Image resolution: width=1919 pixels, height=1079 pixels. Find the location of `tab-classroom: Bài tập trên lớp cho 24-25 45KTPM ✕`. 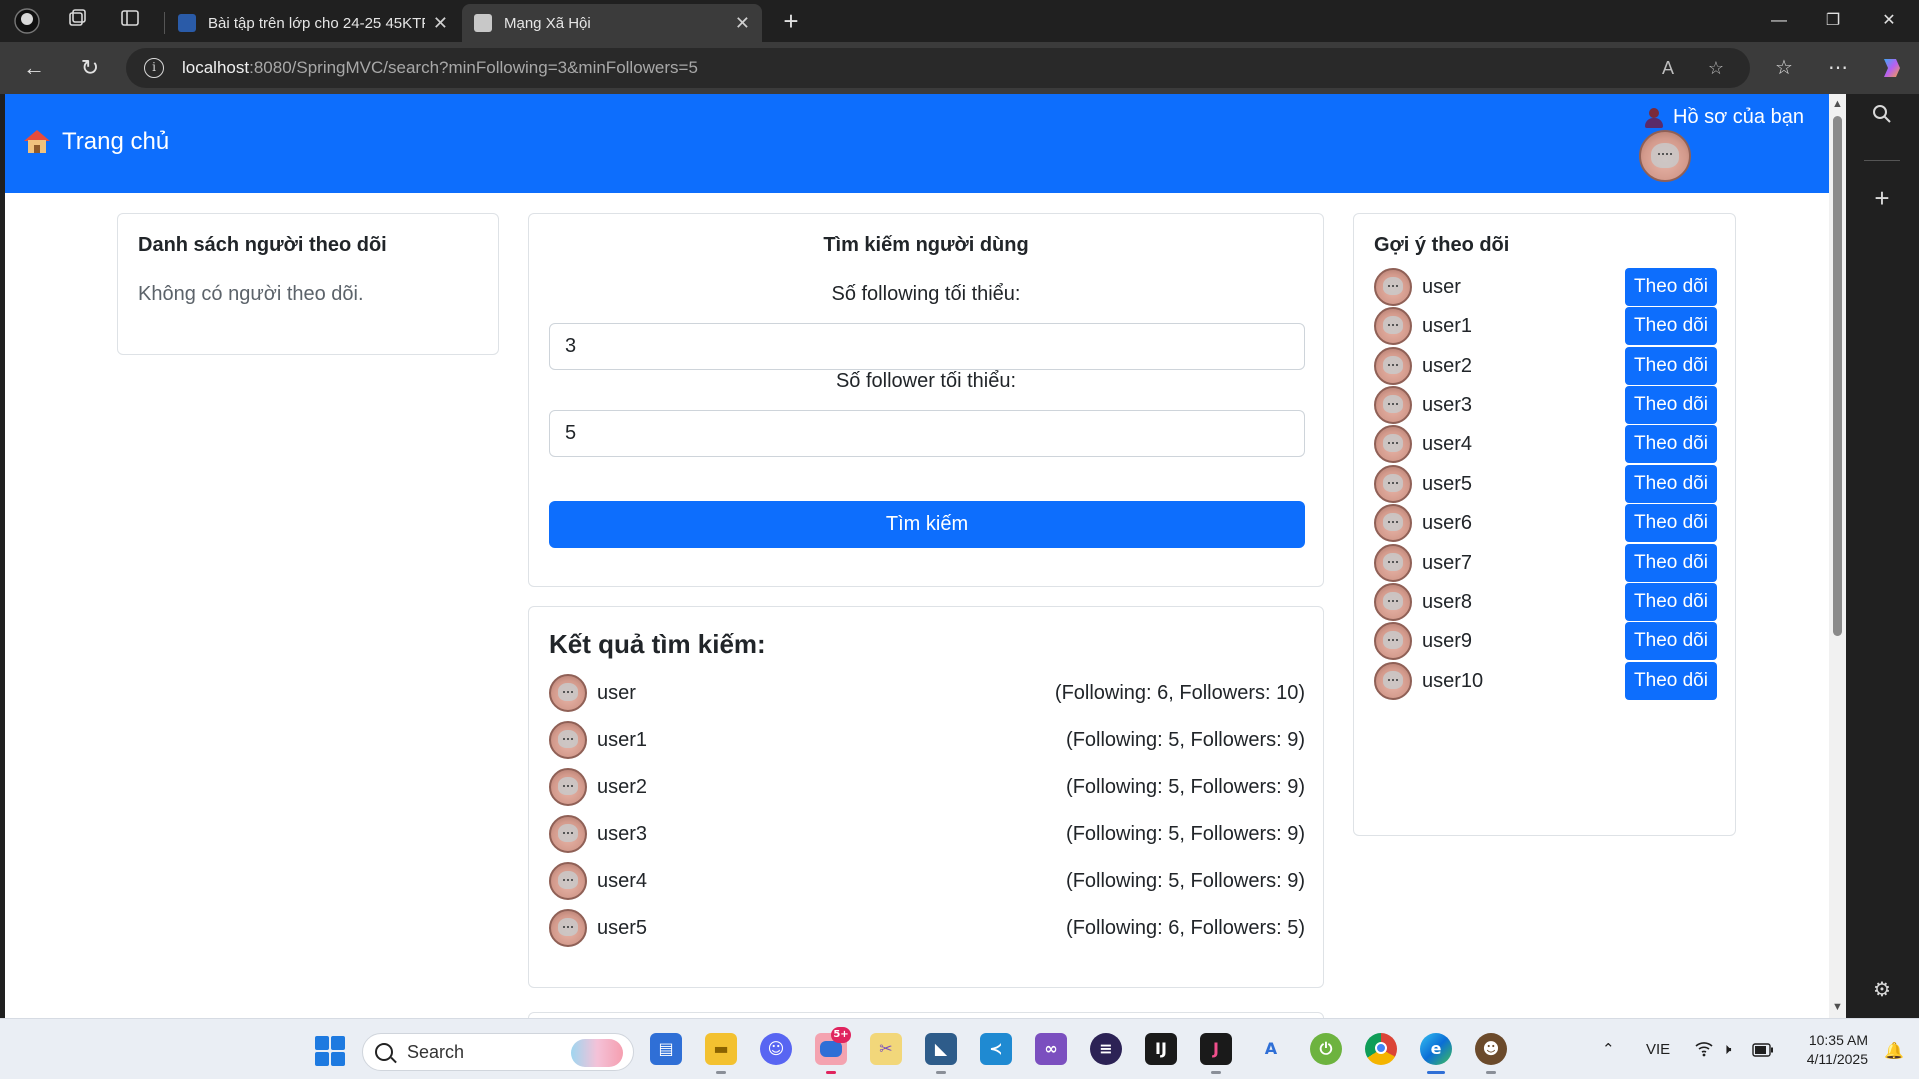

tab-classroom: Bài tập trên lớp cho 24-25 45KTPM ✕ is located at coordinates (313, 23).